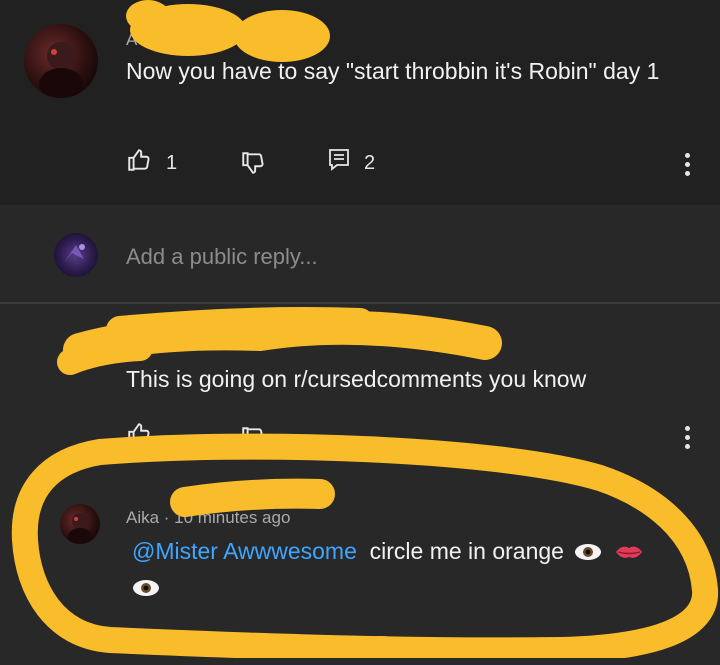 This screenshot has height=665, width=720. I want to click on lips-emoji, so click(629, 553).